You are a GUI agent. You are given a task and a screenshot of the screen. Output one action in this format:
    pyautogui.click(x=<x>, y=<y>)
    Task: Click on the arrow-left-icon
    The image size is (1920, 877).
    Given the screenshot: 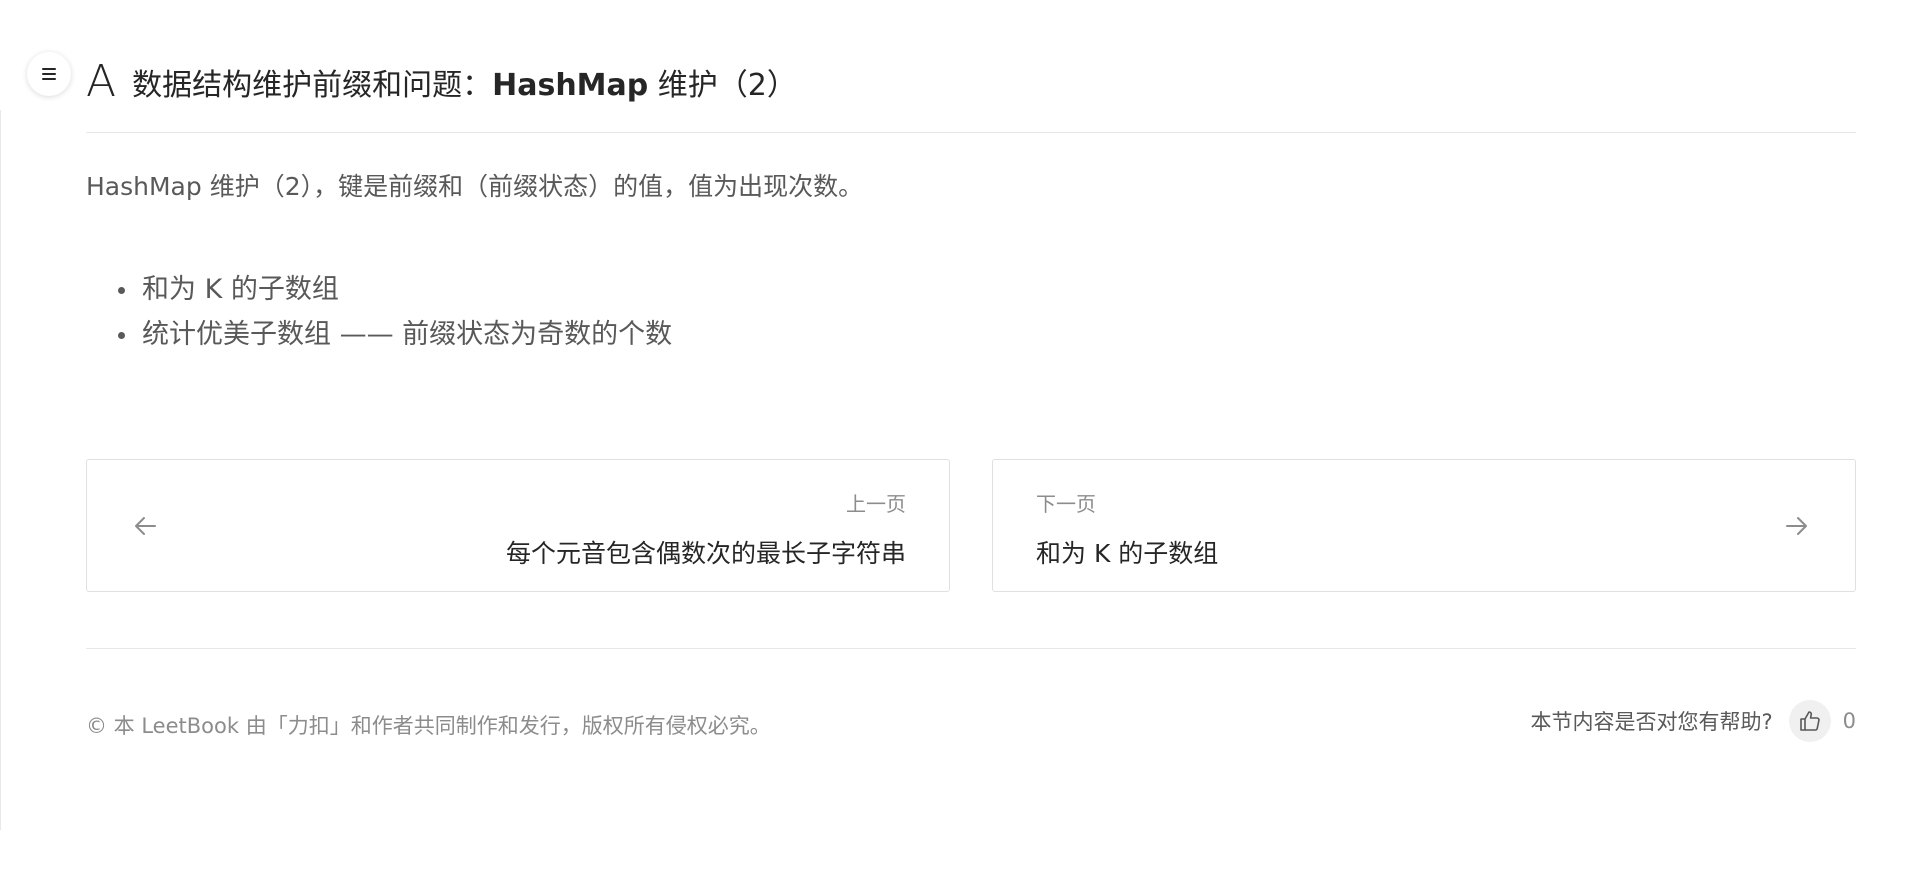 What is the action you would take?
    pyautogui.click(x=145, y=525)
    